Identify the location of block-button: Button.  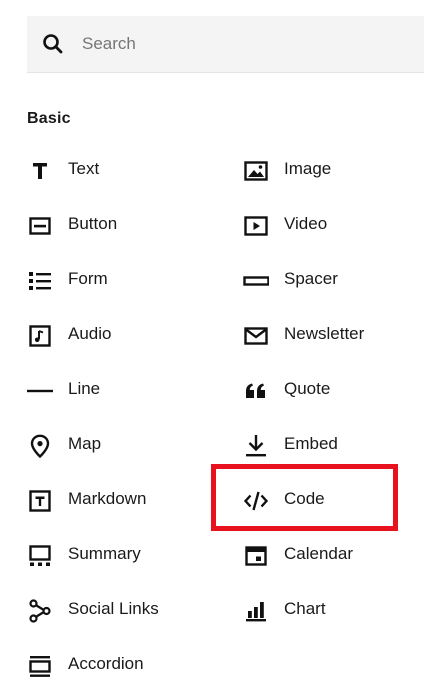
(122, 225).